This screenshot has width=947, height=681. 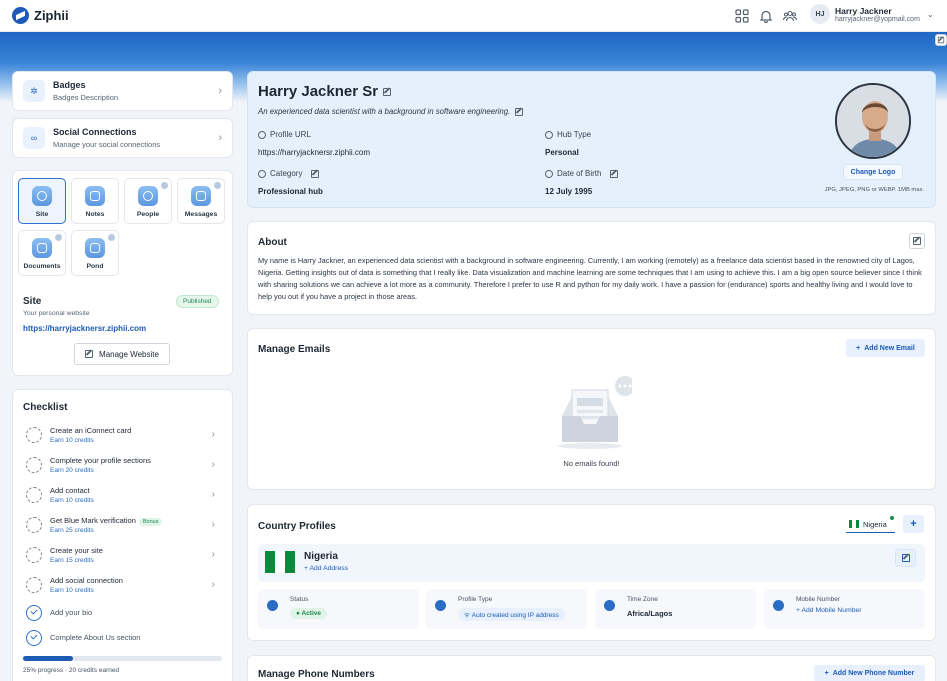 What do you see at coordinates (284, 134) in the screenshot?
I see `profile-url-label: Profile URL` at bounding box center [284, 134].